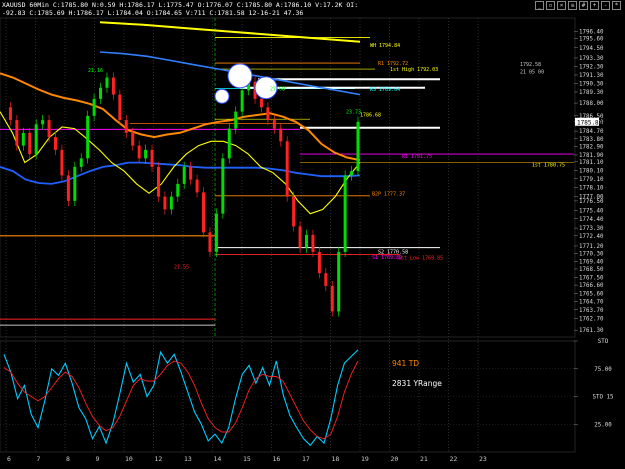 The width and height of the screenshot is (625, 469). Describe the element at coordinates (591, 49) in the screenshot. I see `y-tick-label: 1794.50` at that location.